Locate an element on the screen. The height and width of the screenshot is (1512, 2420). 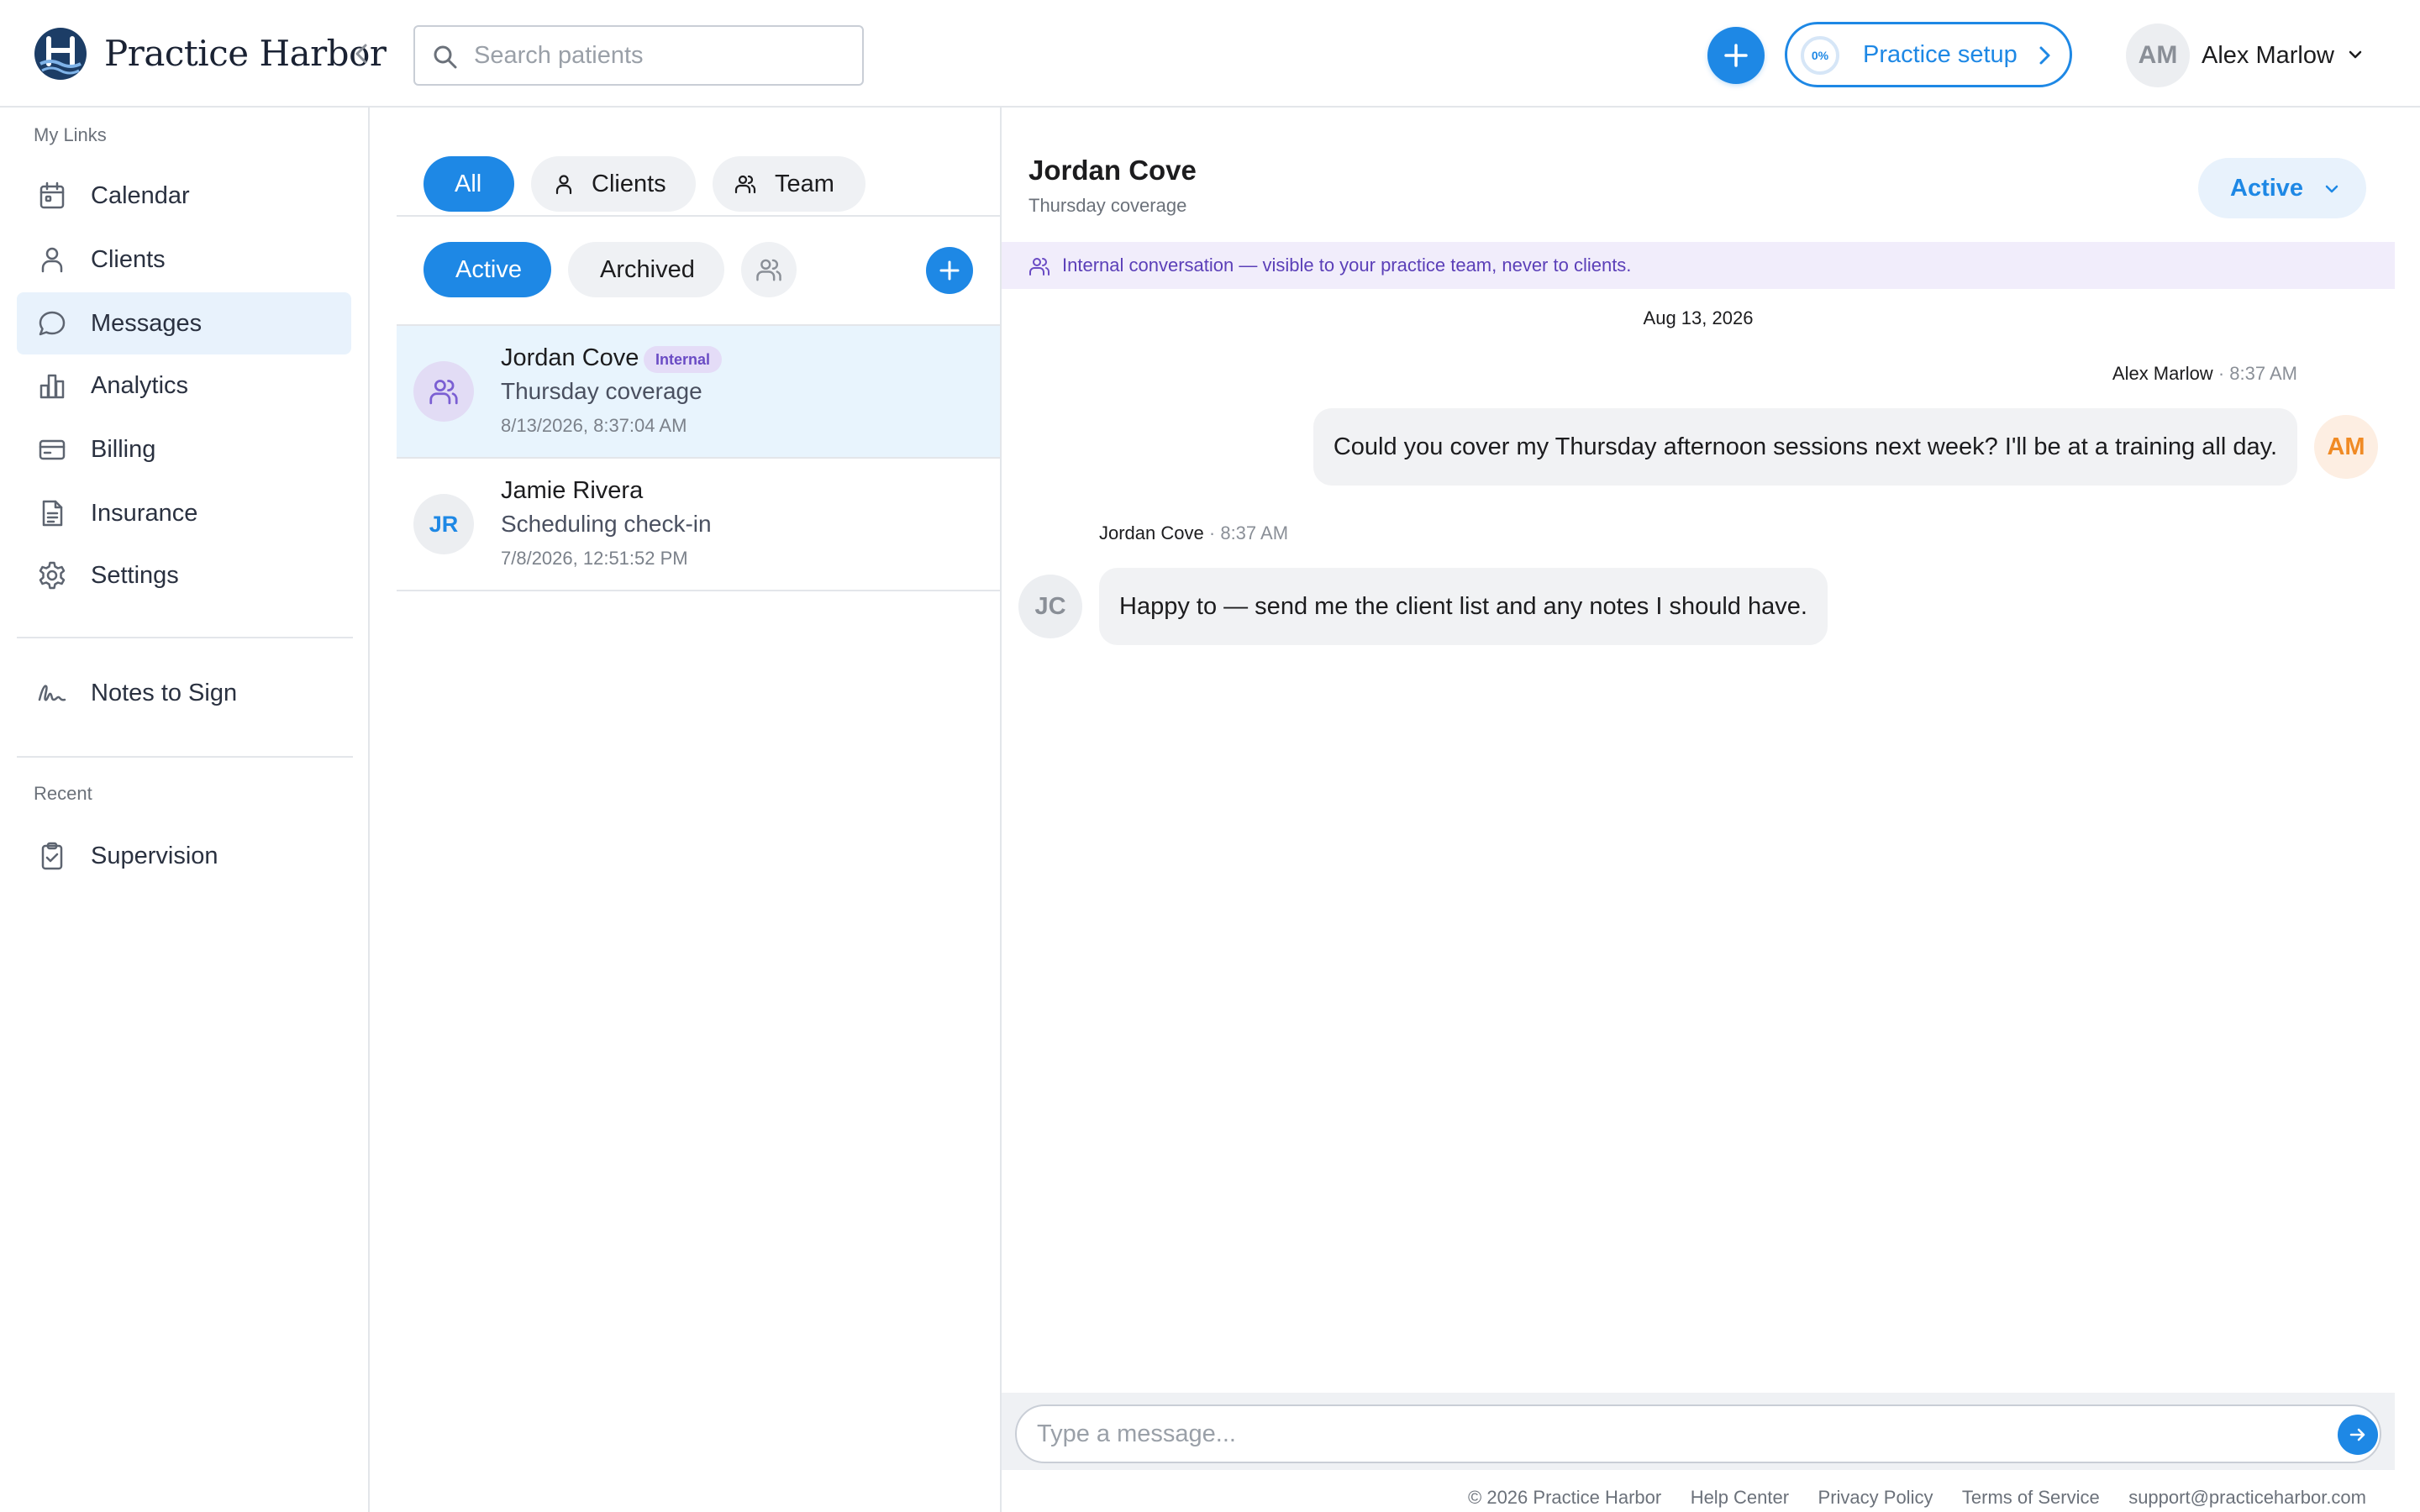
chat-bubble-icon is located at coordinates (52, 323).